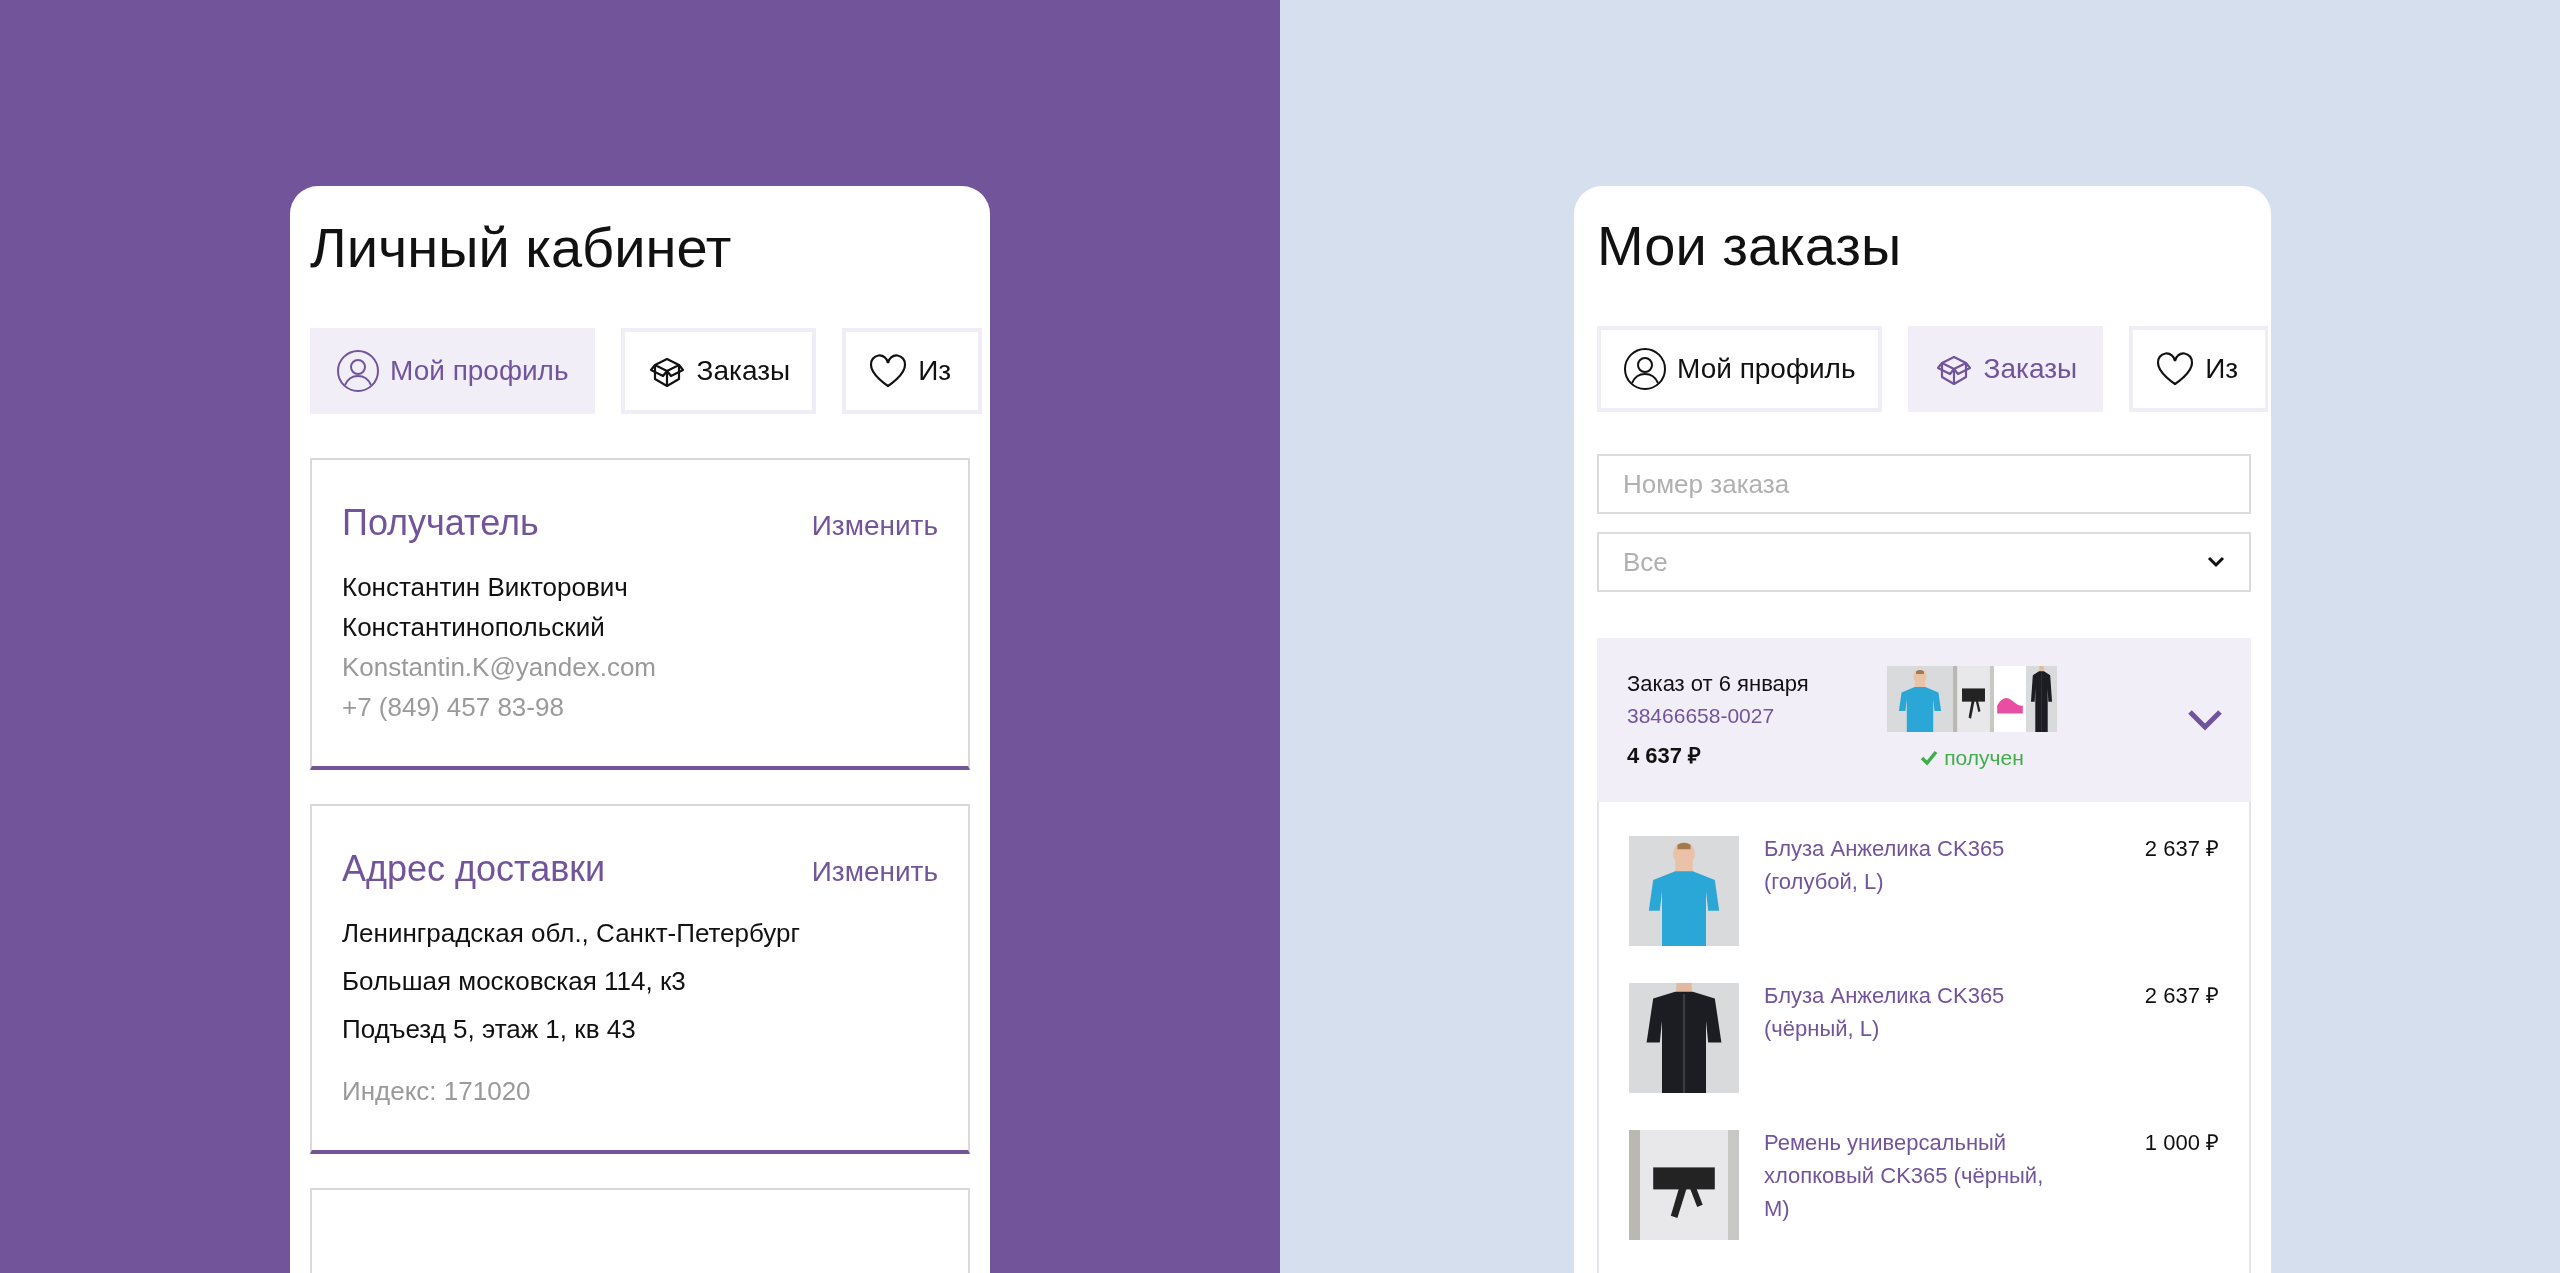 Image resolution: width=2560 pixels, height=1273 pixels. What do you see at coordinates (1750, 246) in the screenshot?
I see `page-title: Мои заказы` at bounding box center [1750, 246].